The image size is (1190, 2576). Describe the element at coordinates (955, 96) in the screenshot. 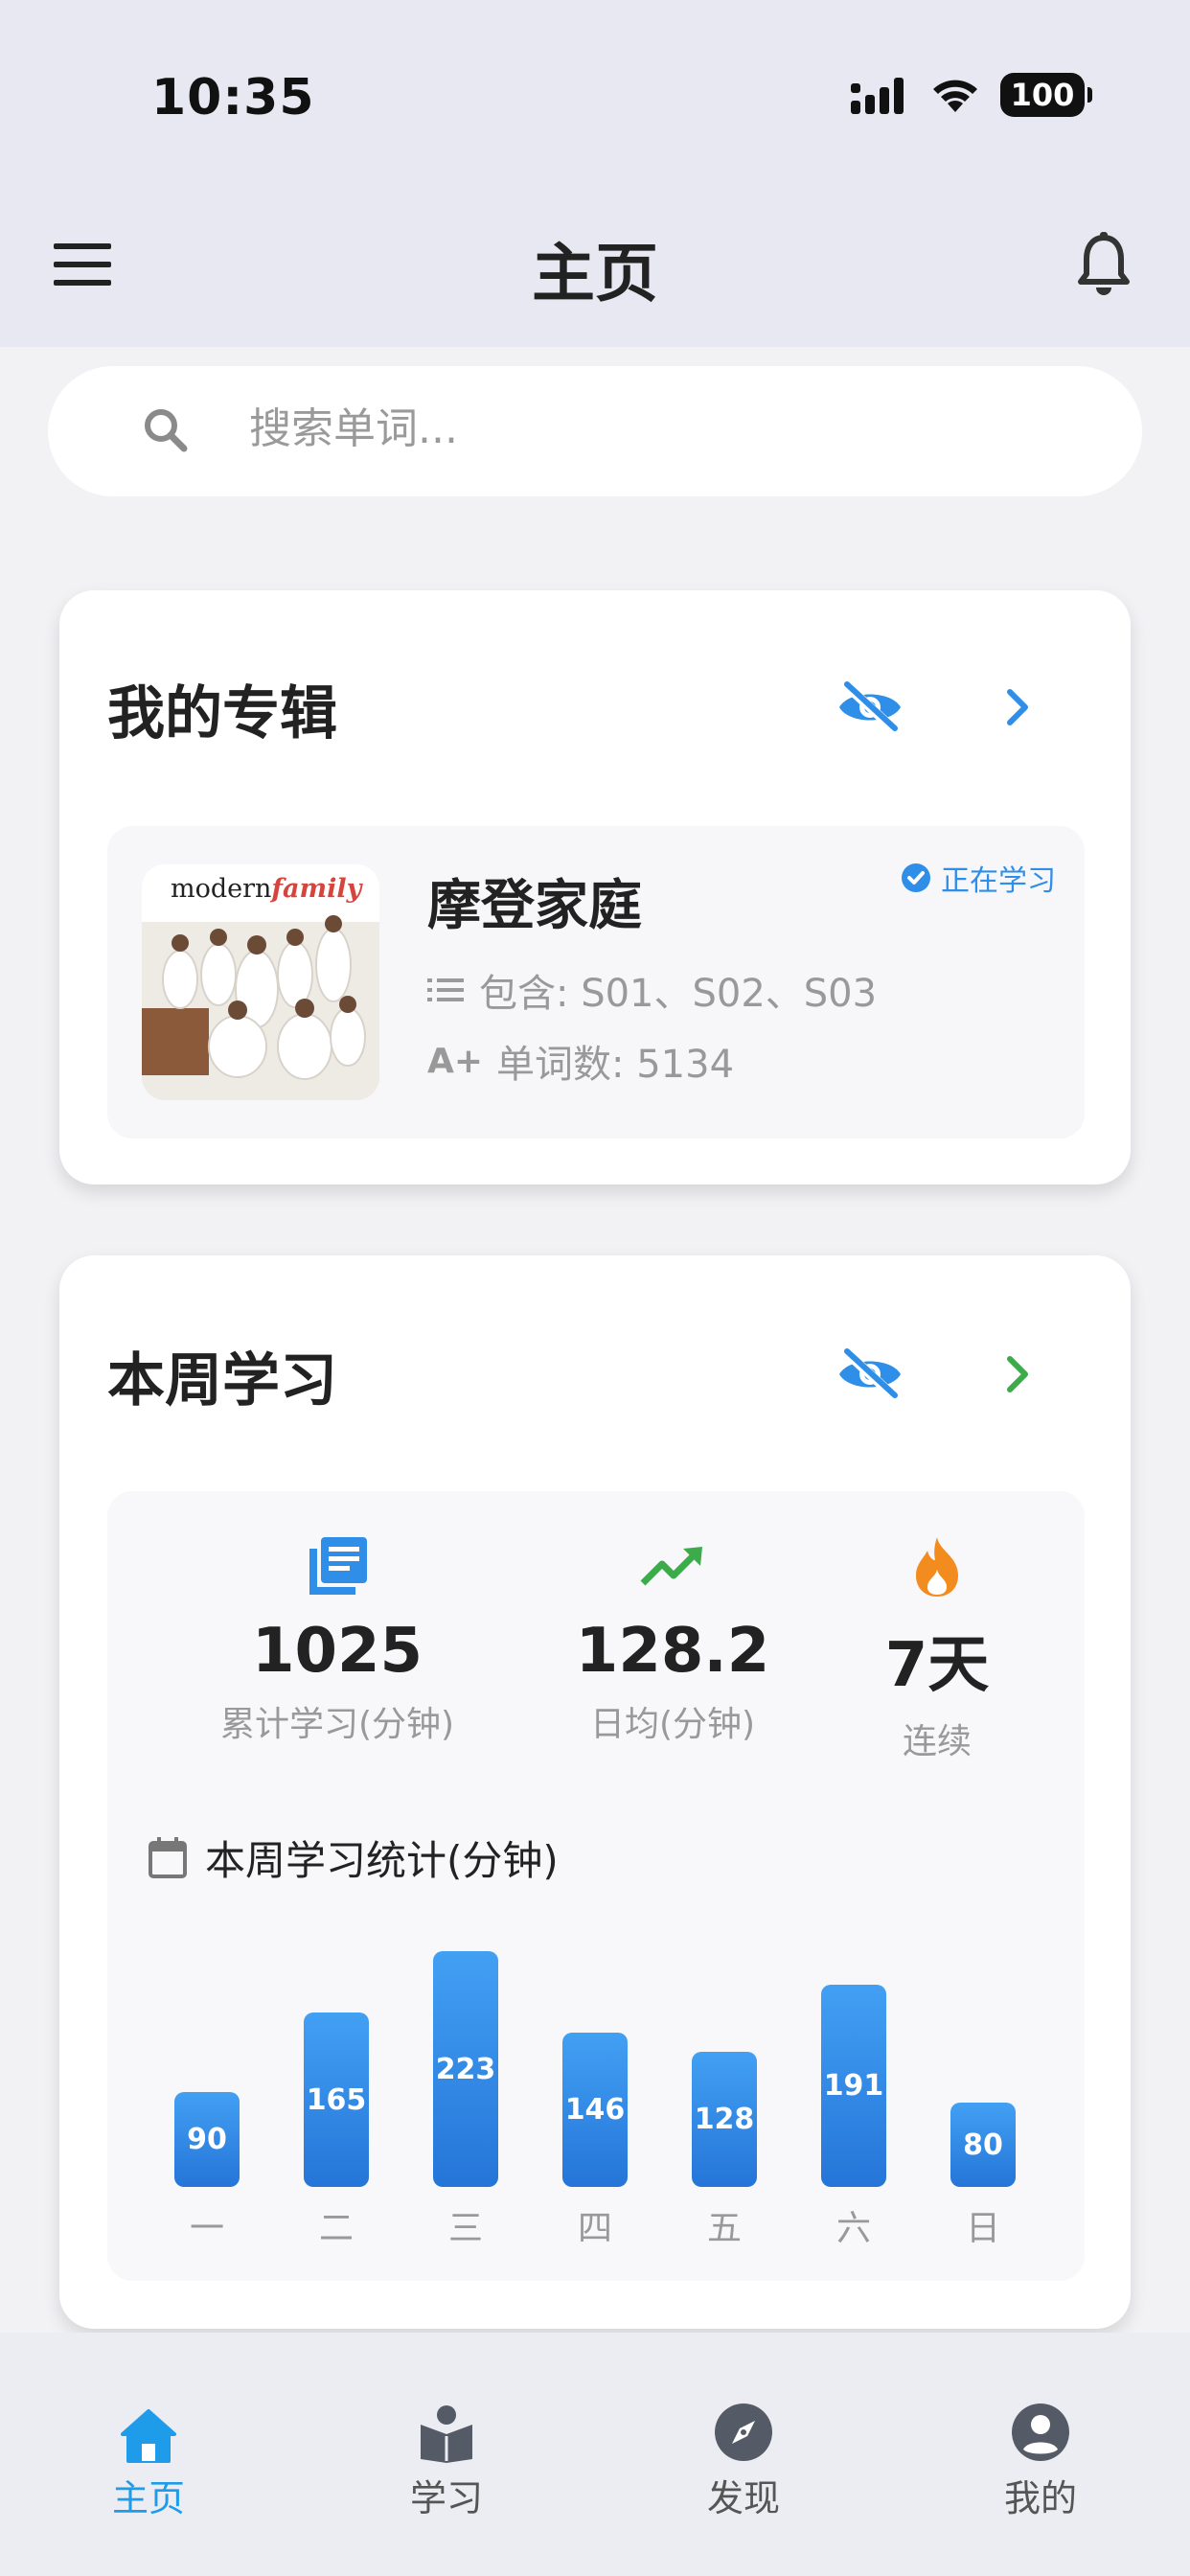

I see `wifi-icon` at that location.